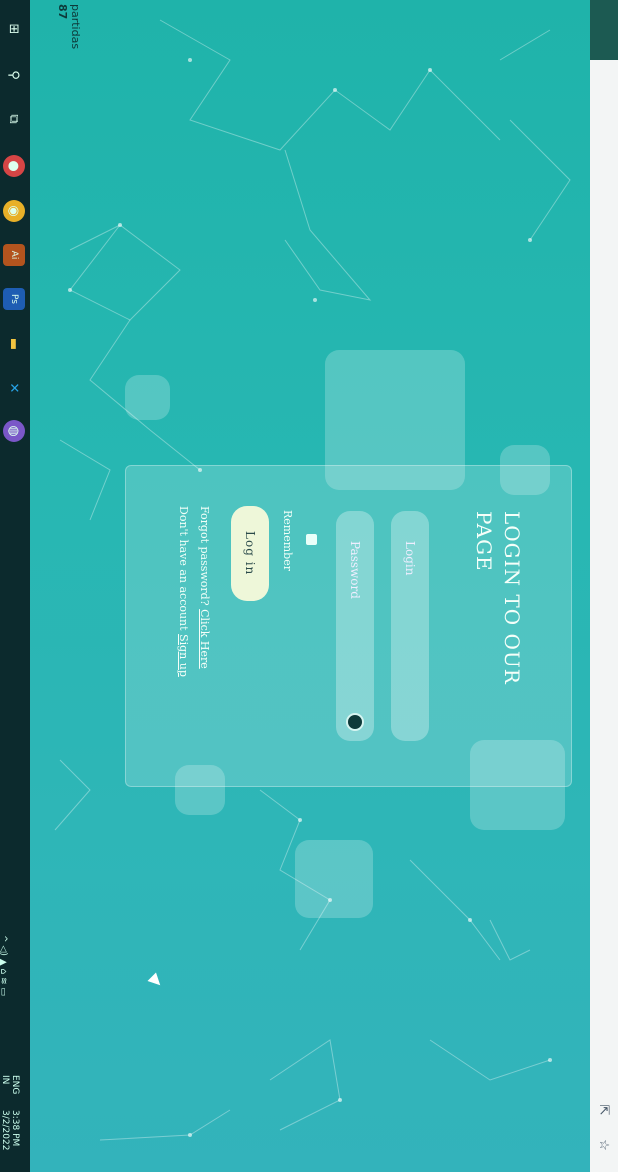 Image resolution: width=618 pixels, height=1172 pixels. I want to click on user-sub: 87, so click(62, 12).